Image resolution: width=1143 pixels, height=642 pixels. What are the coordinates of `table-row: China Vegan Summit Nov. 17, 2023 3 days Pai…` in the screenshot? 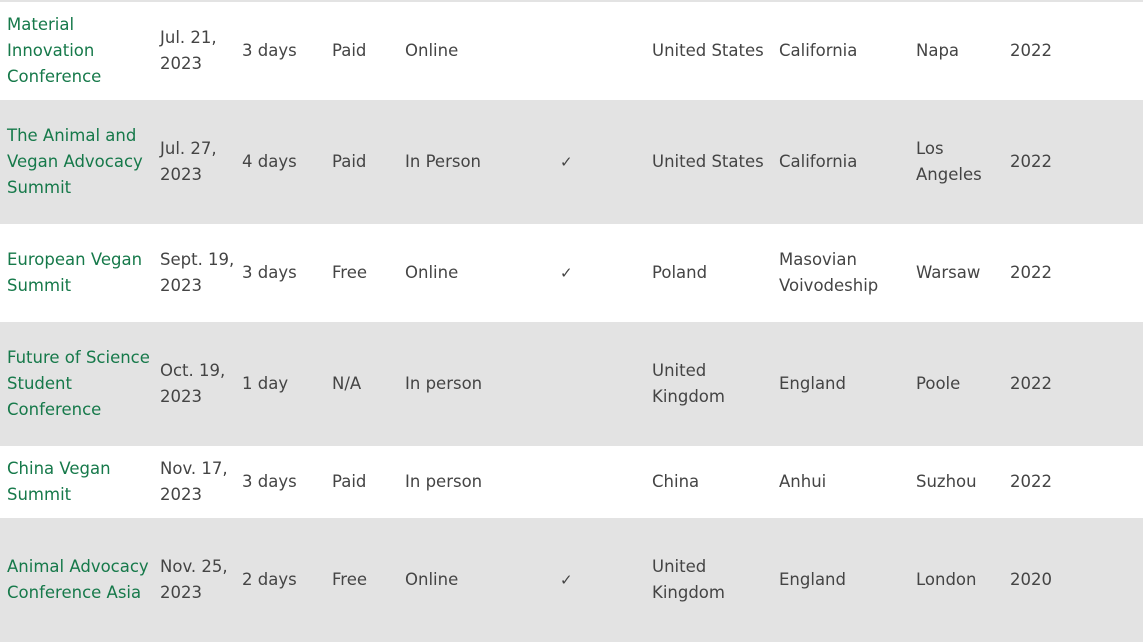 It's located at (571, 482).